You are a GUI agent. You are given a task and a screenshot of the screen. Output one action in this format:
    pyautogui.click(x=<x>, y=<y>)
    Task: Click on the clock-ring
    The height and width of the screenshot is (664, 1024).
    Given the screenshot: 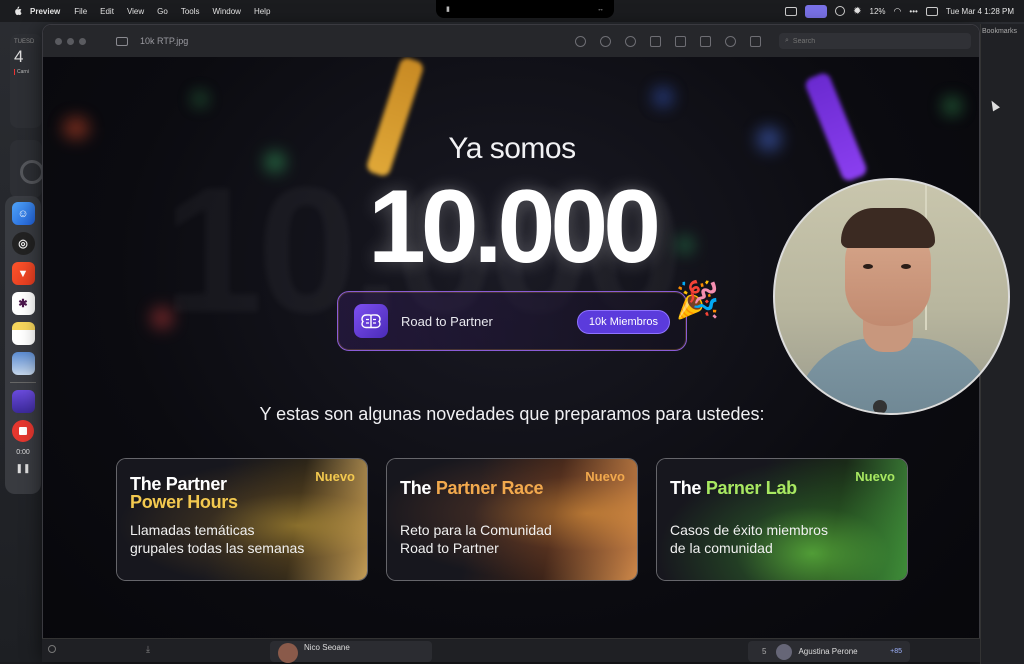 What is the action you would take?
    pyautogui.click(x=32, y=172)
    